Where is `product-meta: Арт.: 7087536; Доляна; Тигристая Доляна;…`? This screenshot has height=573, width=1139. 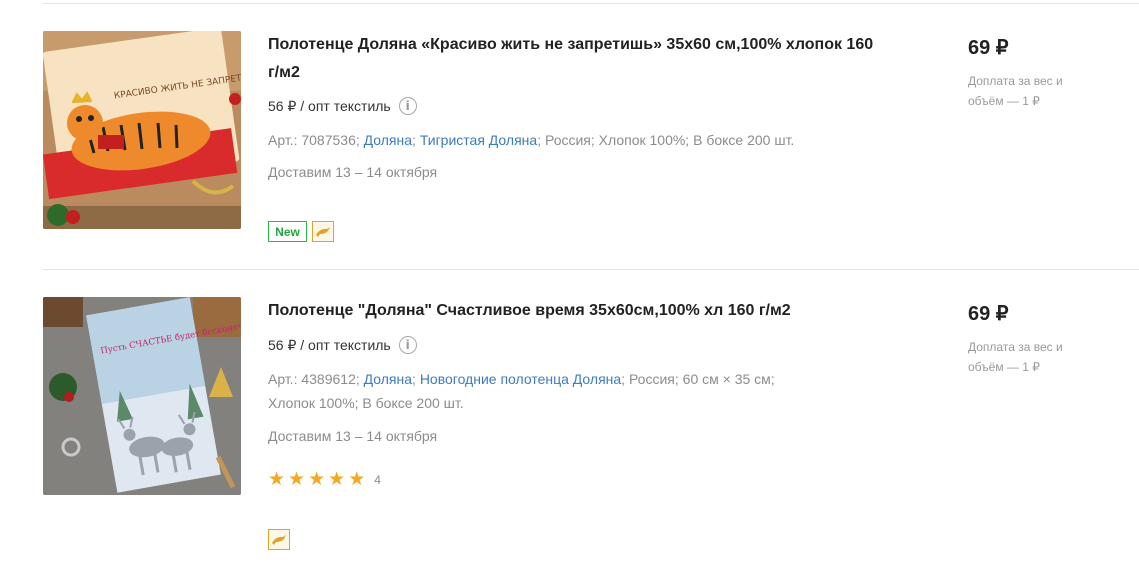
product-meta: Арт.: 7087536; Доляна; Тигристая Доляна;… is located at coordinates (548, 140).